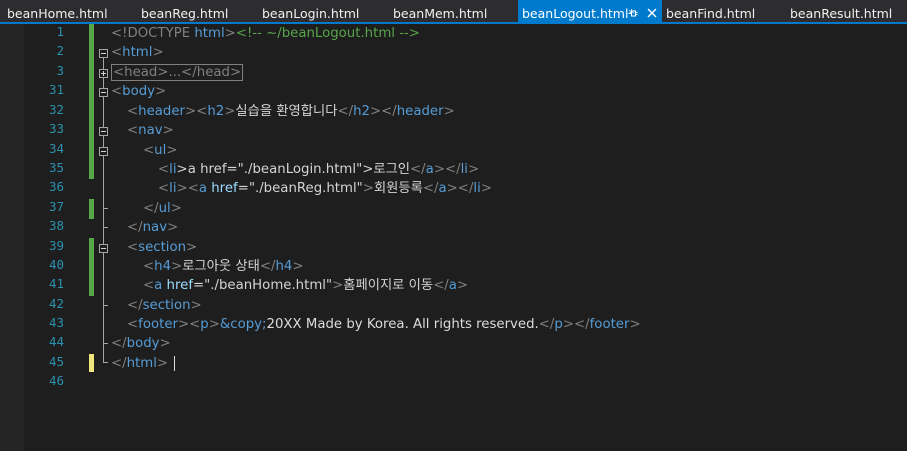 This screenshot has height=451, width=907. I want to click on code-line-37: </ul>, so click(162, 208).